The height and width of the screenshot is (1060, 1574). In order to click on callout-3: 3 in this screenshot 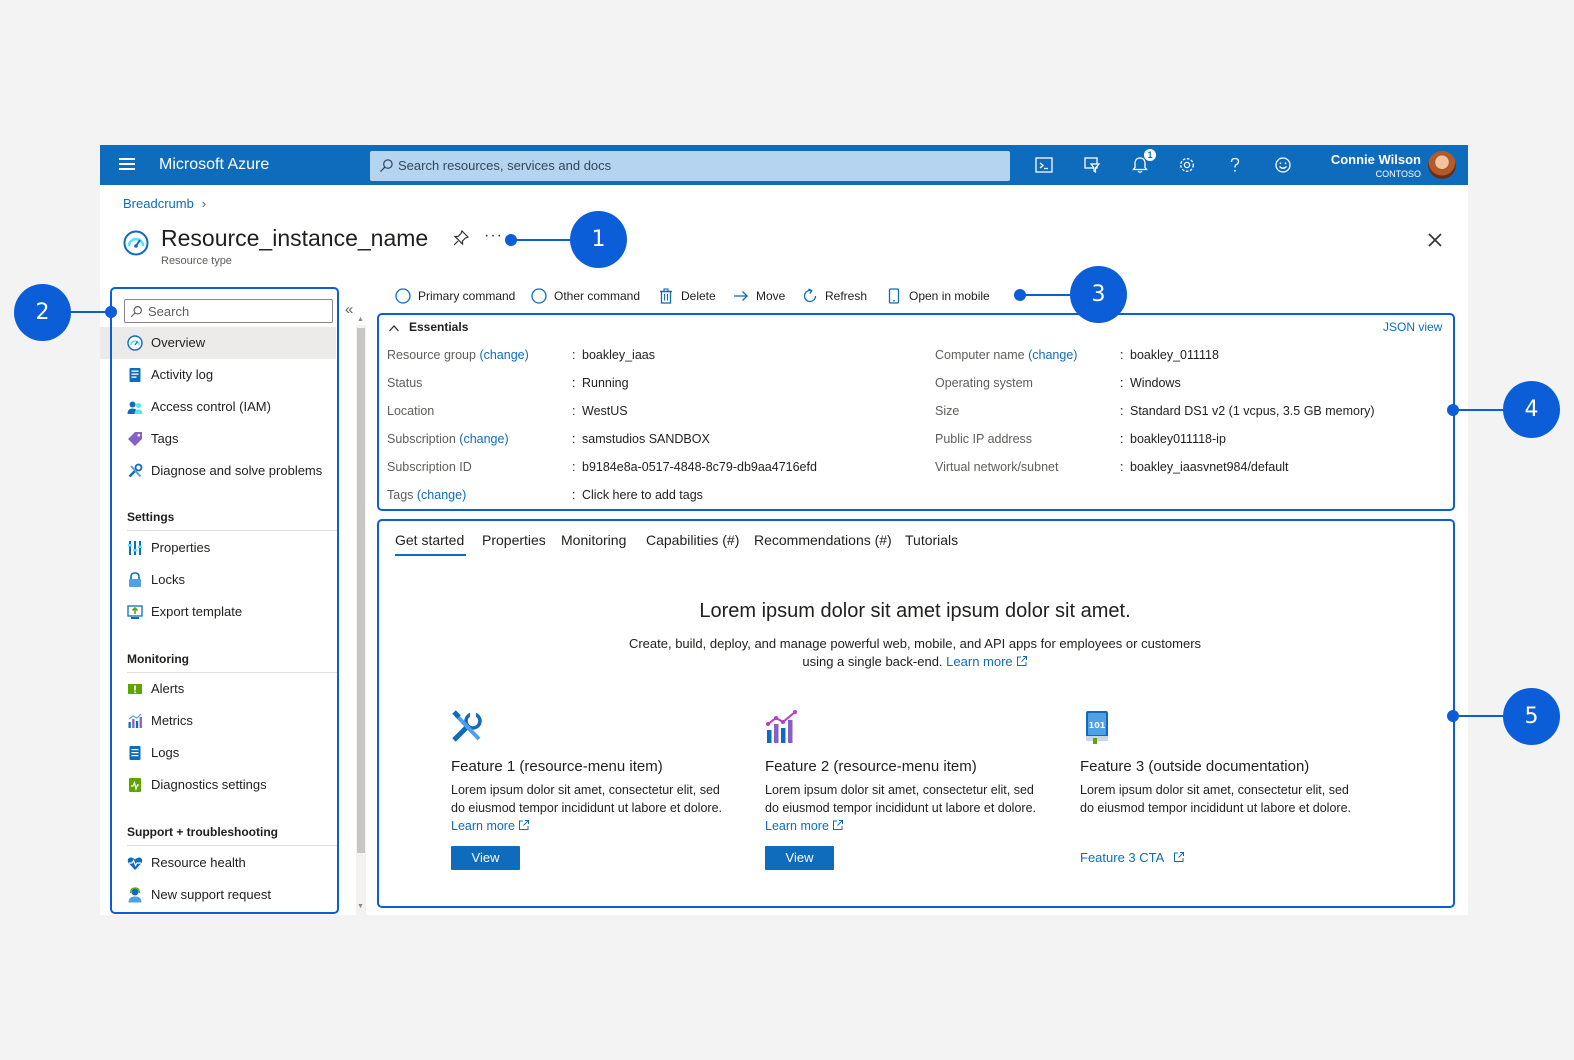, I will do `click(1098, 294)`.